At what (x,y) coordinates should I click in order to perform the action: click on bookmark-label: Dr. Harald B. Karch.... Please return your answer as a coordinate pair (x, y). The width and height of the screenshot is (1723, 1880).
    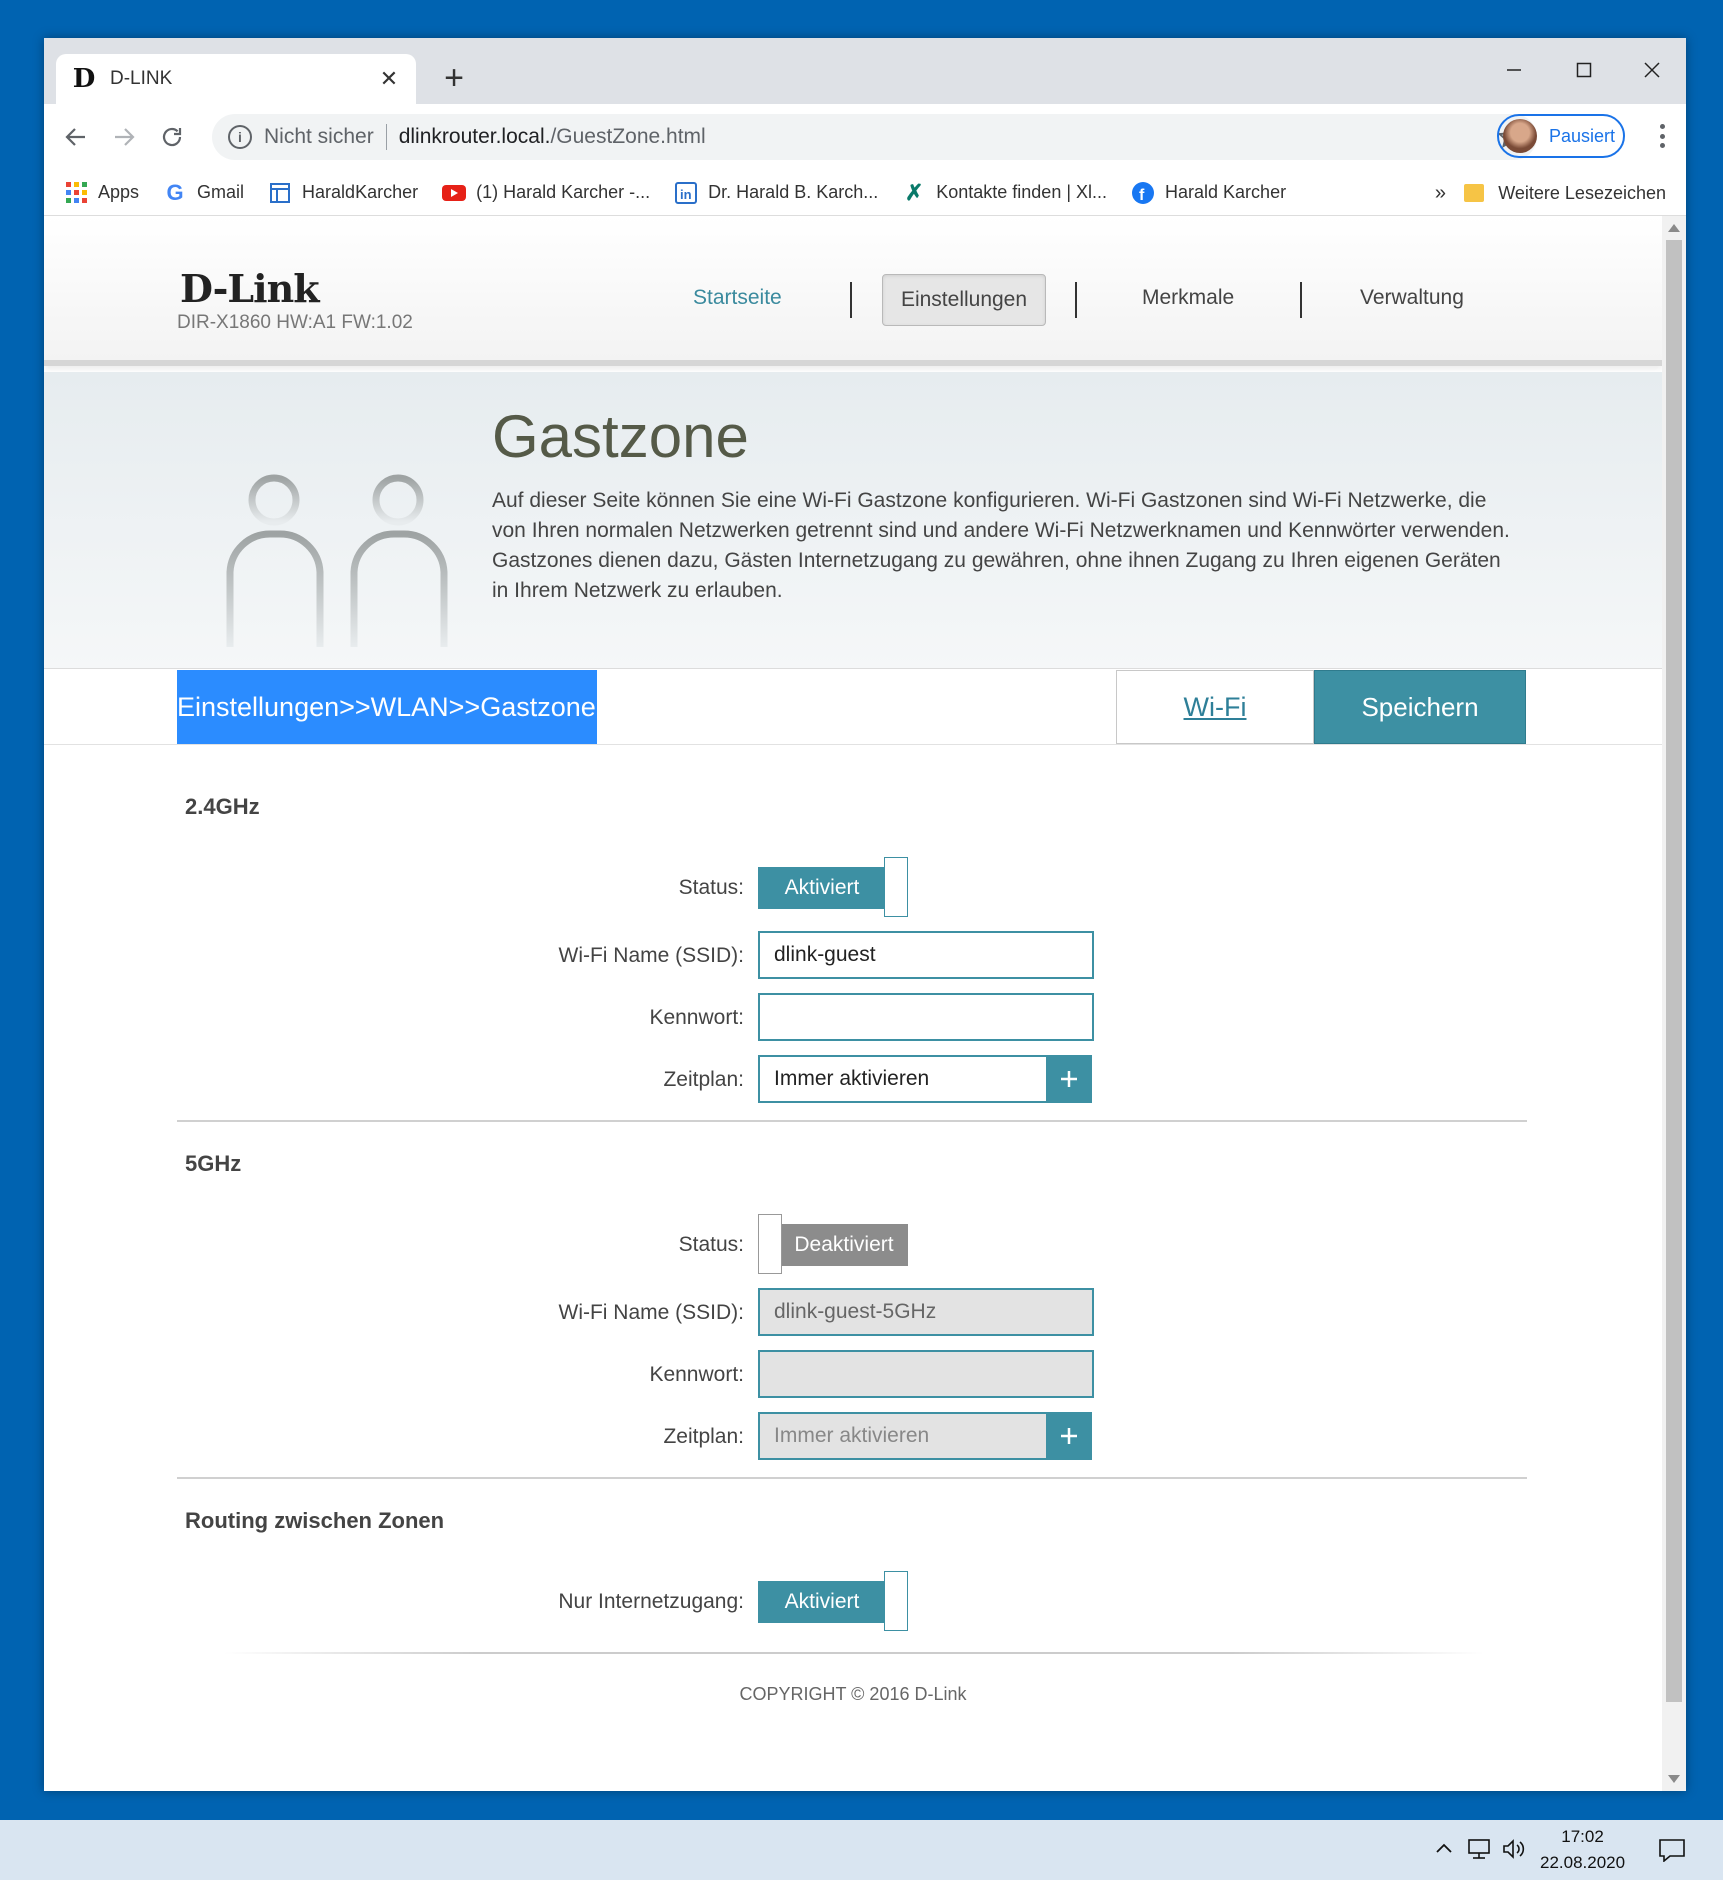
    Looking at the image, I should click on (793, 192).